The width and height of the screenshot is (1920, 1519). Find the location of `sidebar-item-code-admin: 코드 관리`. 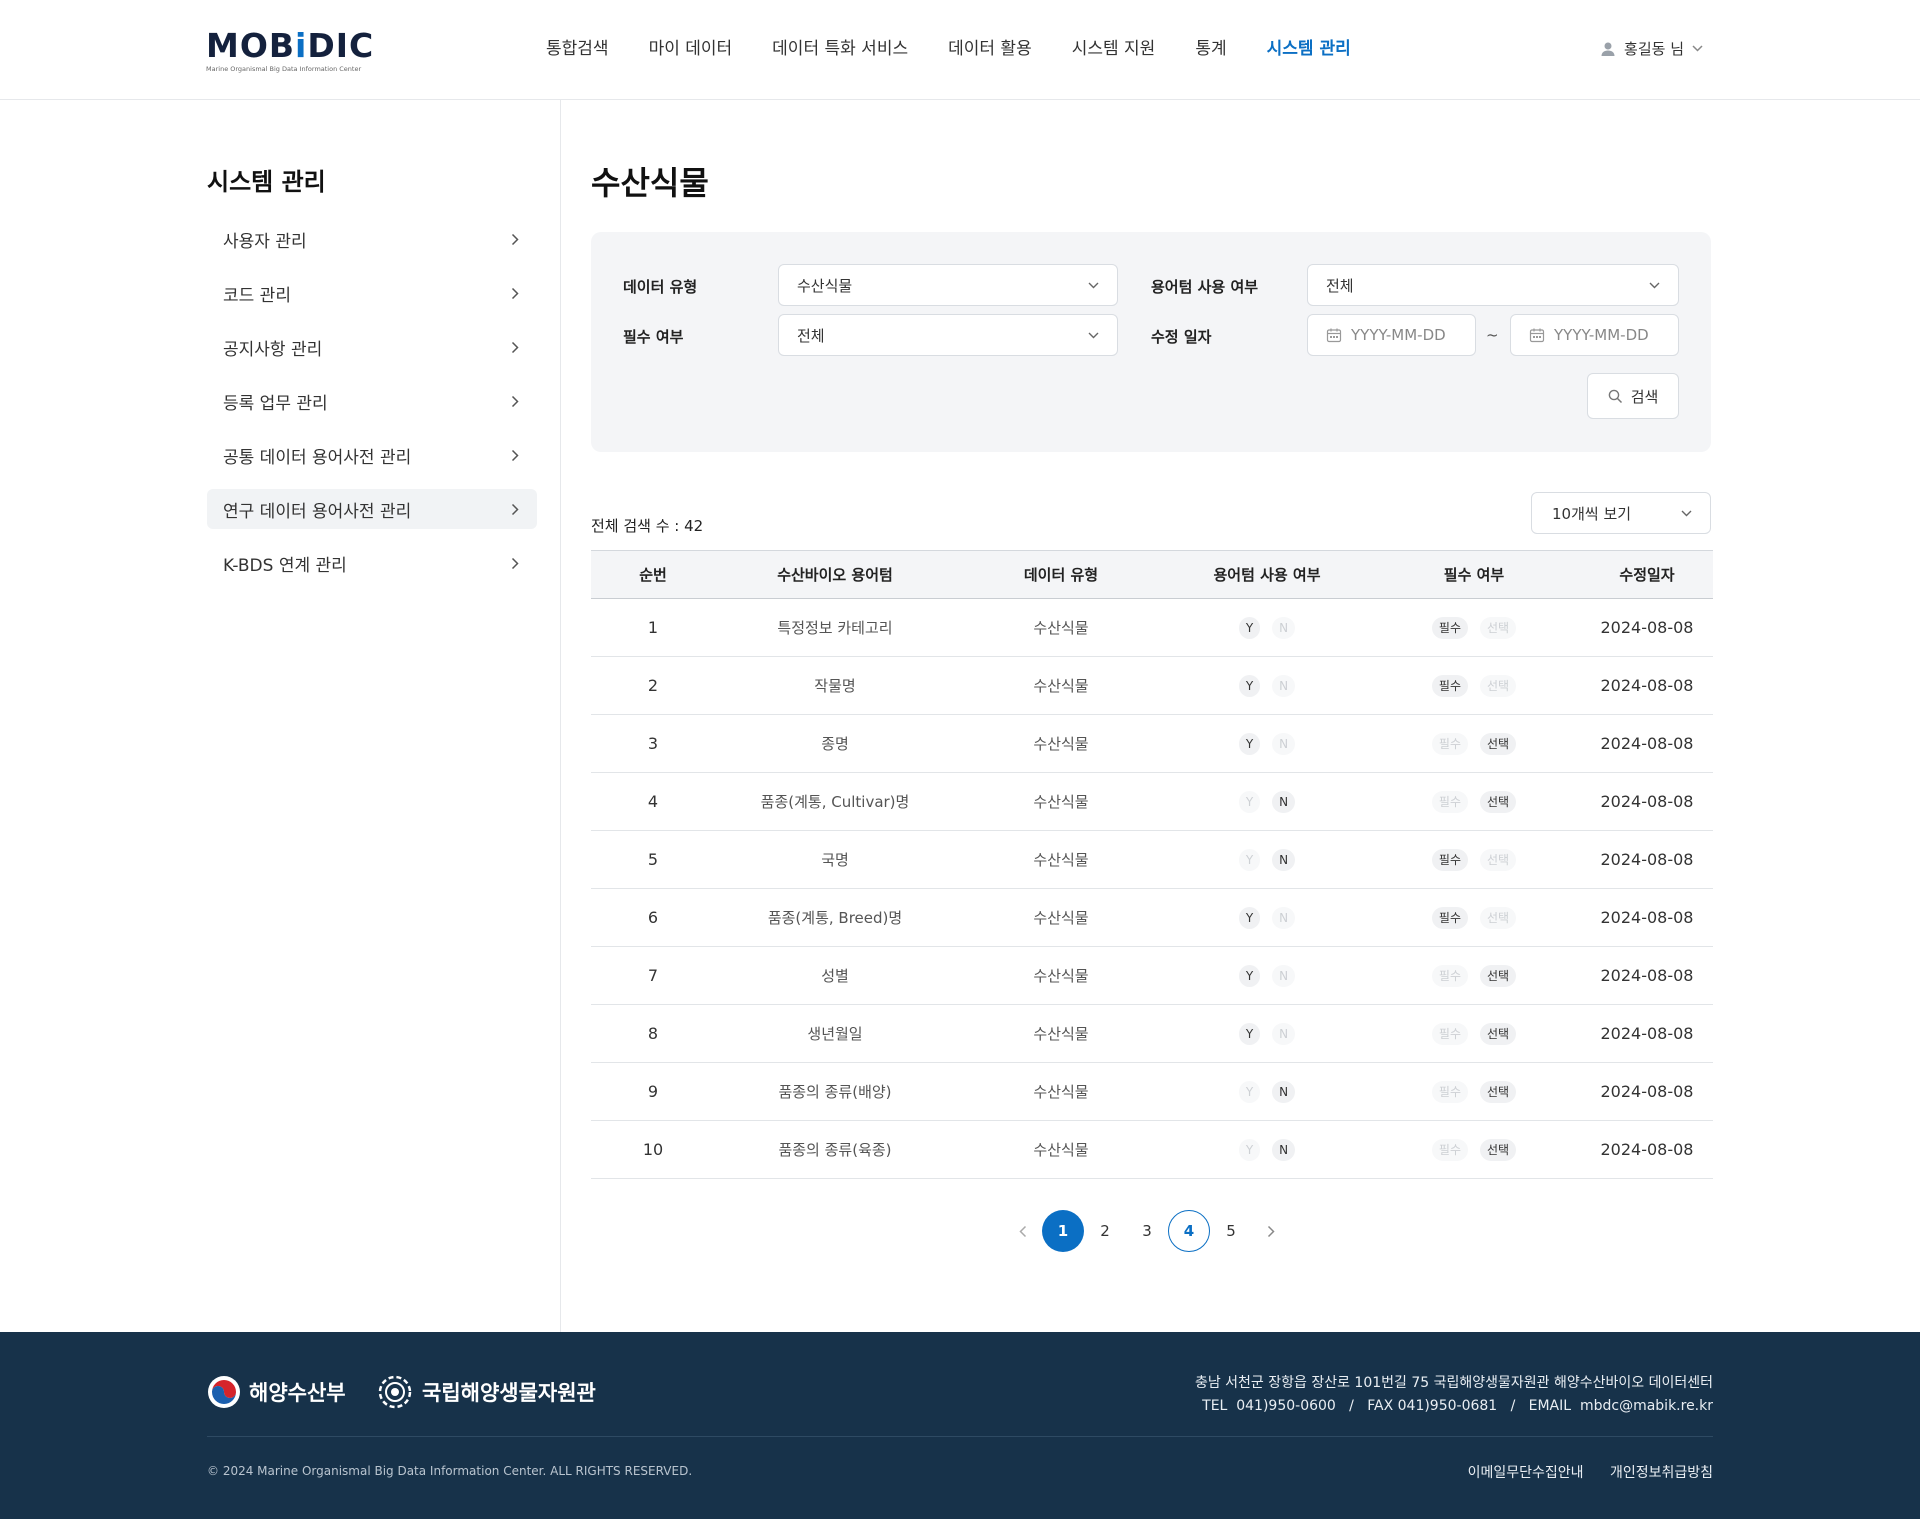

sidebar-item-code-admin: 코드 관리 is located at coordinates (372, 293).